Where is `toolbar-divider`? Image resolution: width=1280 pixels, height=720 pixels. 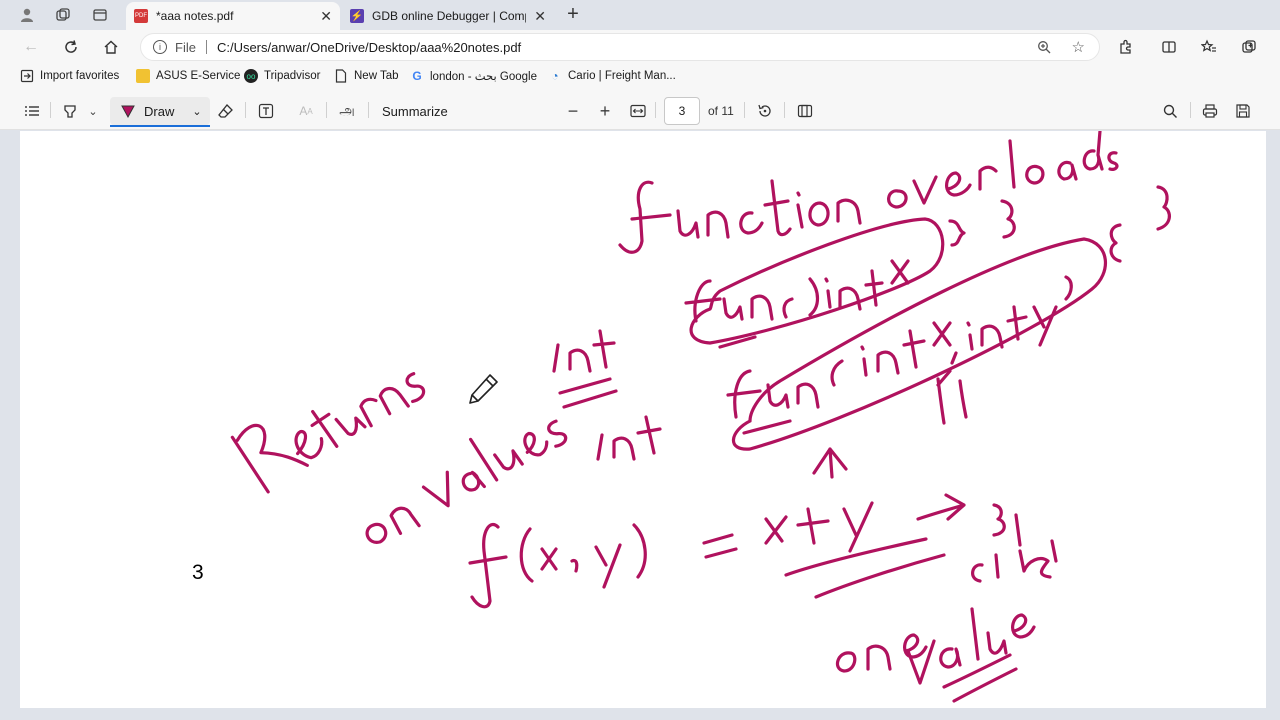 toolbar-divider is located at coordinates (50, 110).